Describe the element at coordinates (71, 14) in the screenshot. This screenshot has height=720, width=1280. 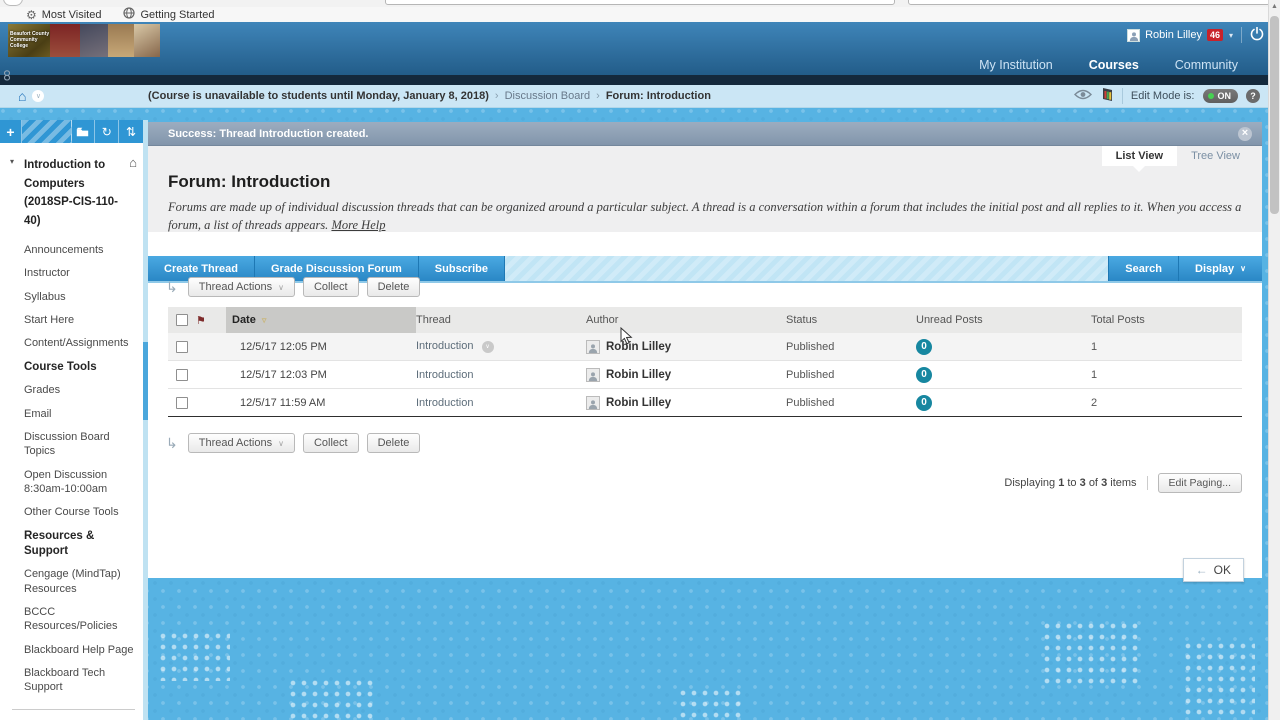
I see `bookmark-label: Most Visited` at that location.